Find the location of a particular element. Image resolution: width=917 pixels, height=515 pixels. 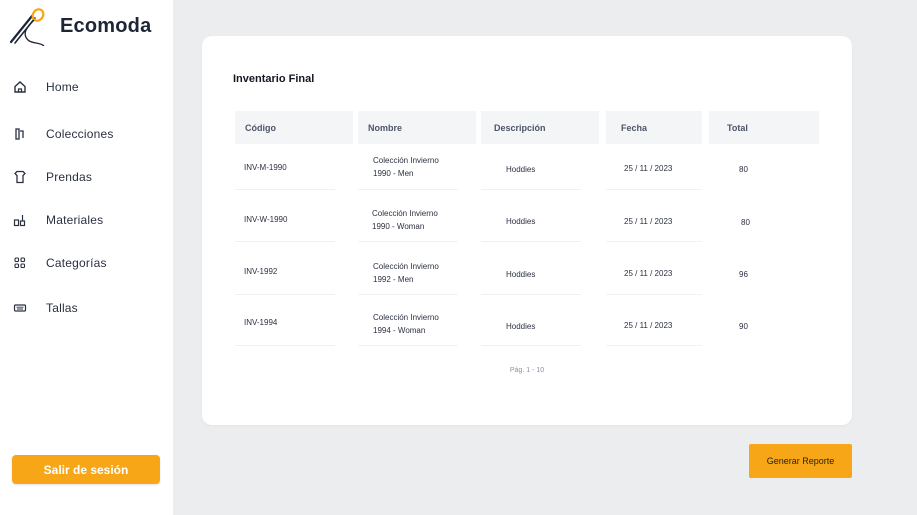

table-cell-nombre-line2: 1994 - Woman is located at coordinates (399, 330).